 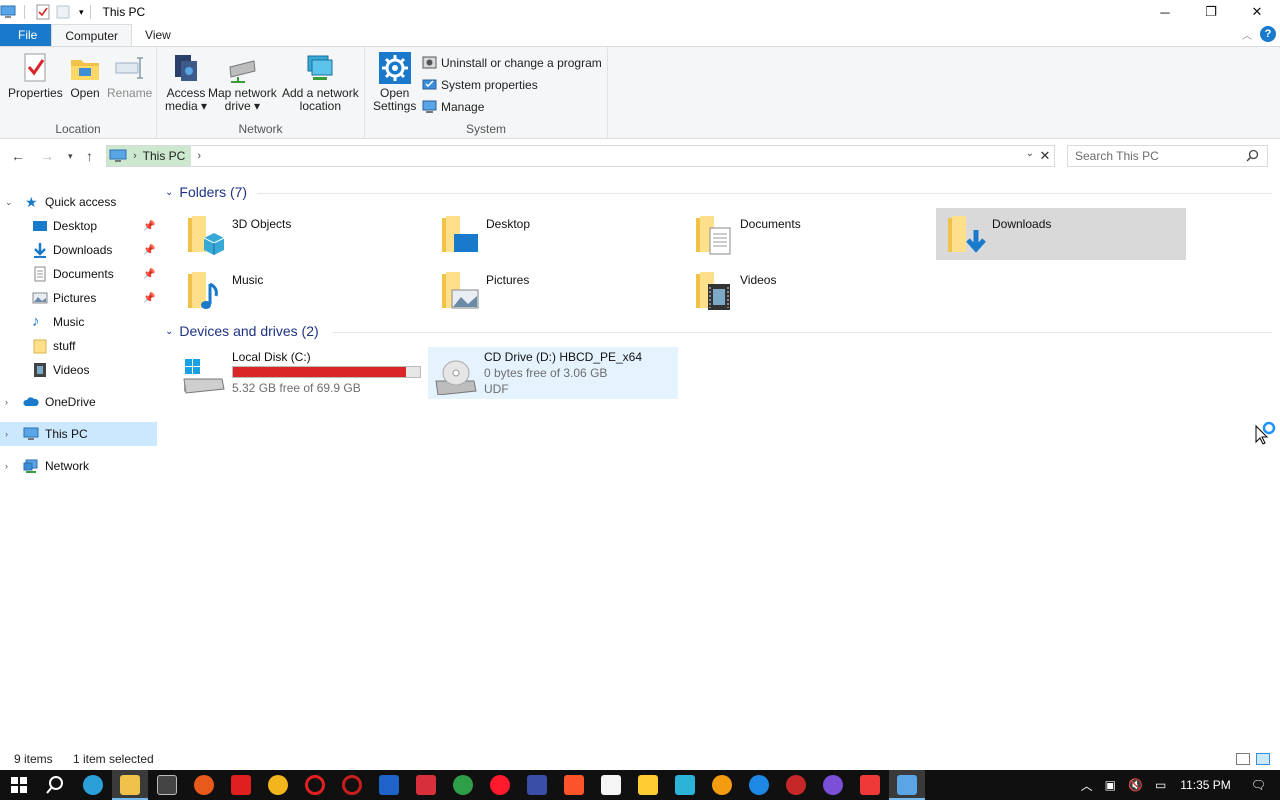 What do you see at coordinates (19, 785) in the screenshot?
I see `windows-start-icon` at bounding box center [19, 785].